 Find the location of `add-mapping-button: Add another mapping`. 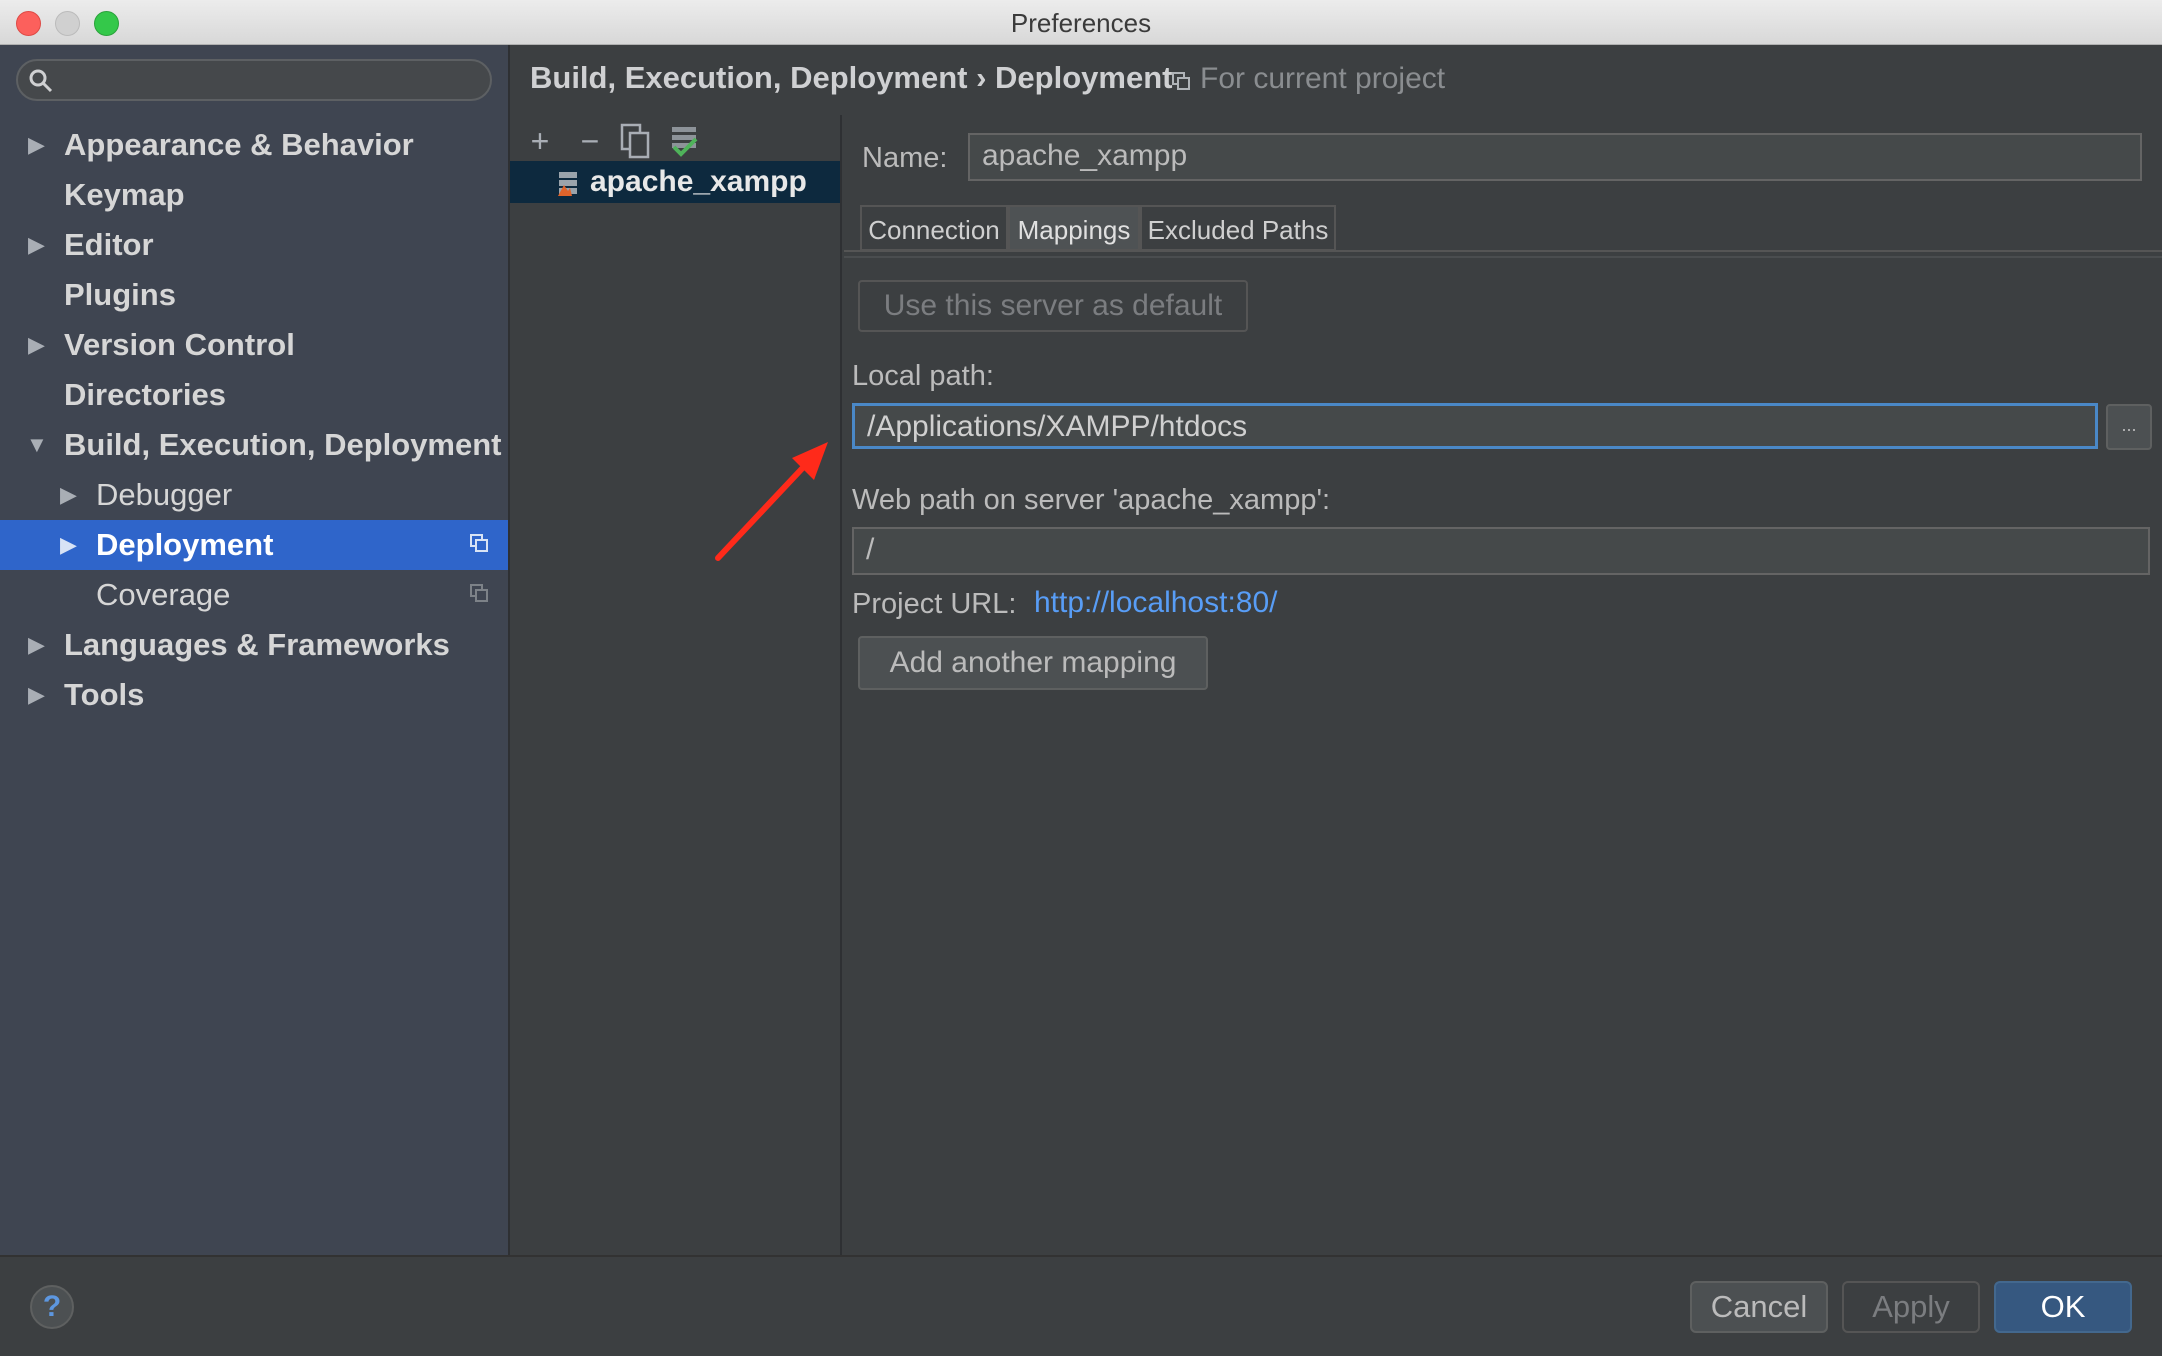

add-mapping-button: Add another mapping is located at coordinates (1033, 663).